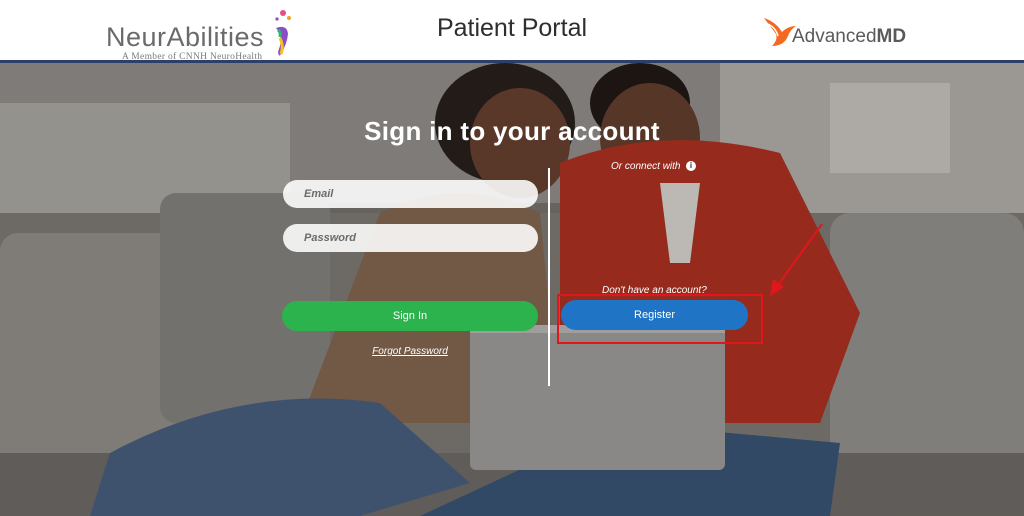 The image size is (1024, 516). What do you see at coordinates (646, 166) in the screenshot?
I see `connect-with-label: Or connect with` at bounding box center [646, 166].